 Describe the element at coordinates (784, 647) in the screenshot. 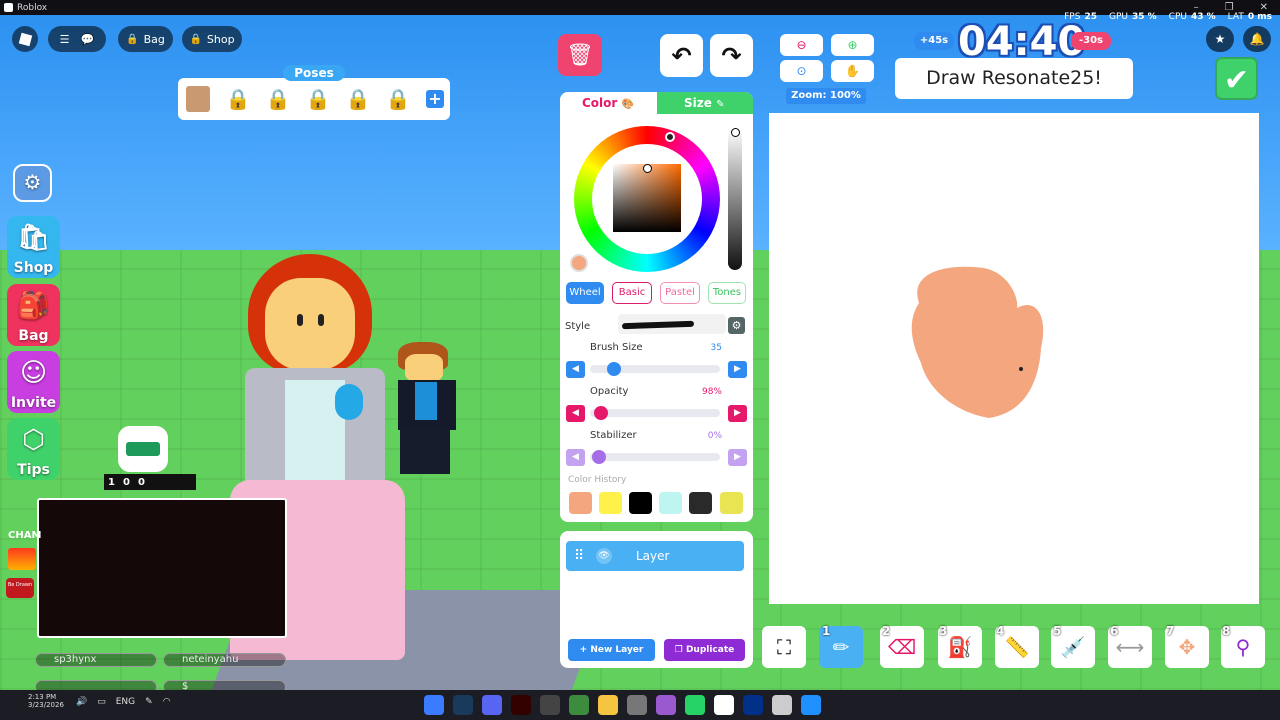

I see `fullscreen-button: ⛶` at that location.